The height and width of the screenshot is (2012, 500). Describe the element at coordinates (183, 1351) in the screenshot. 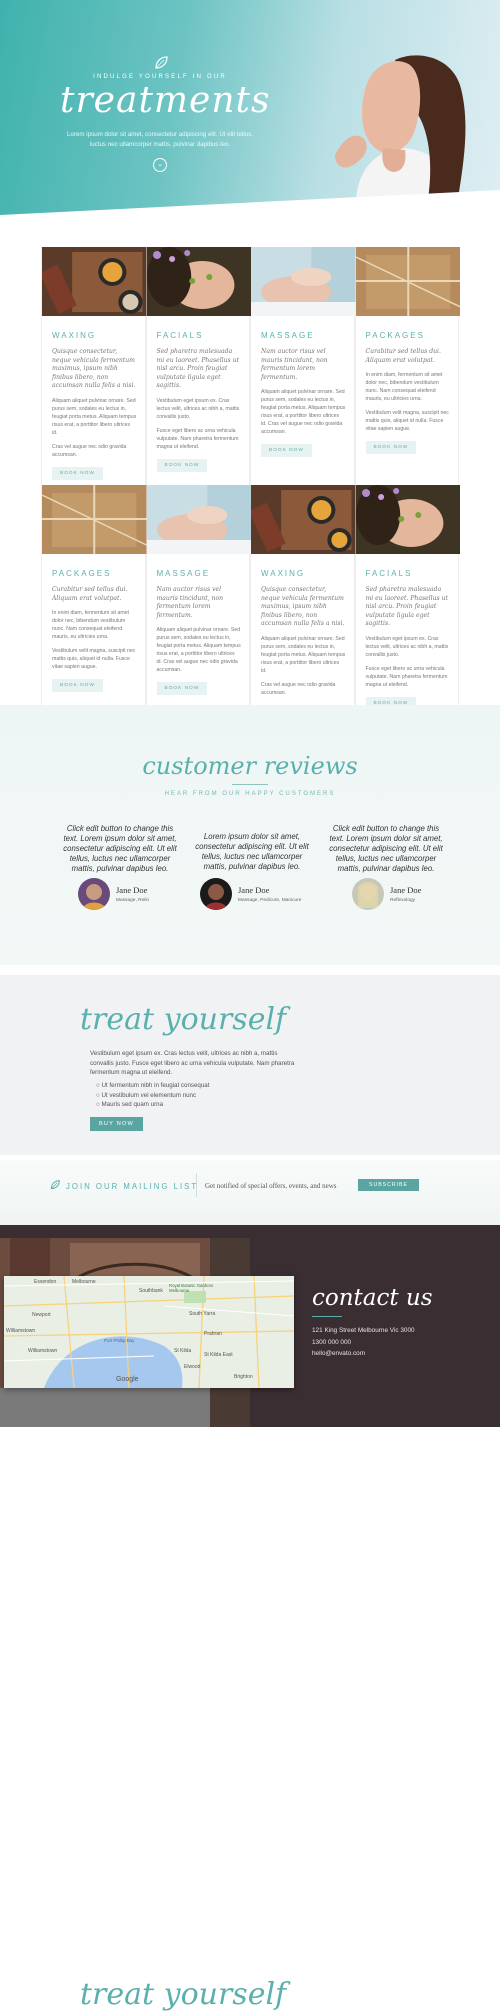

I see `map-label: St Kilda` at that location.